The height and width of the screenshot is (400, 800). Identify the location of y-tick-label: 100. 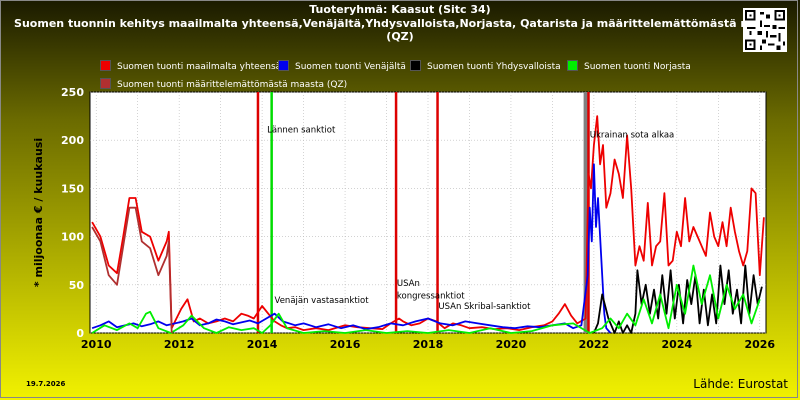
(72, 237).